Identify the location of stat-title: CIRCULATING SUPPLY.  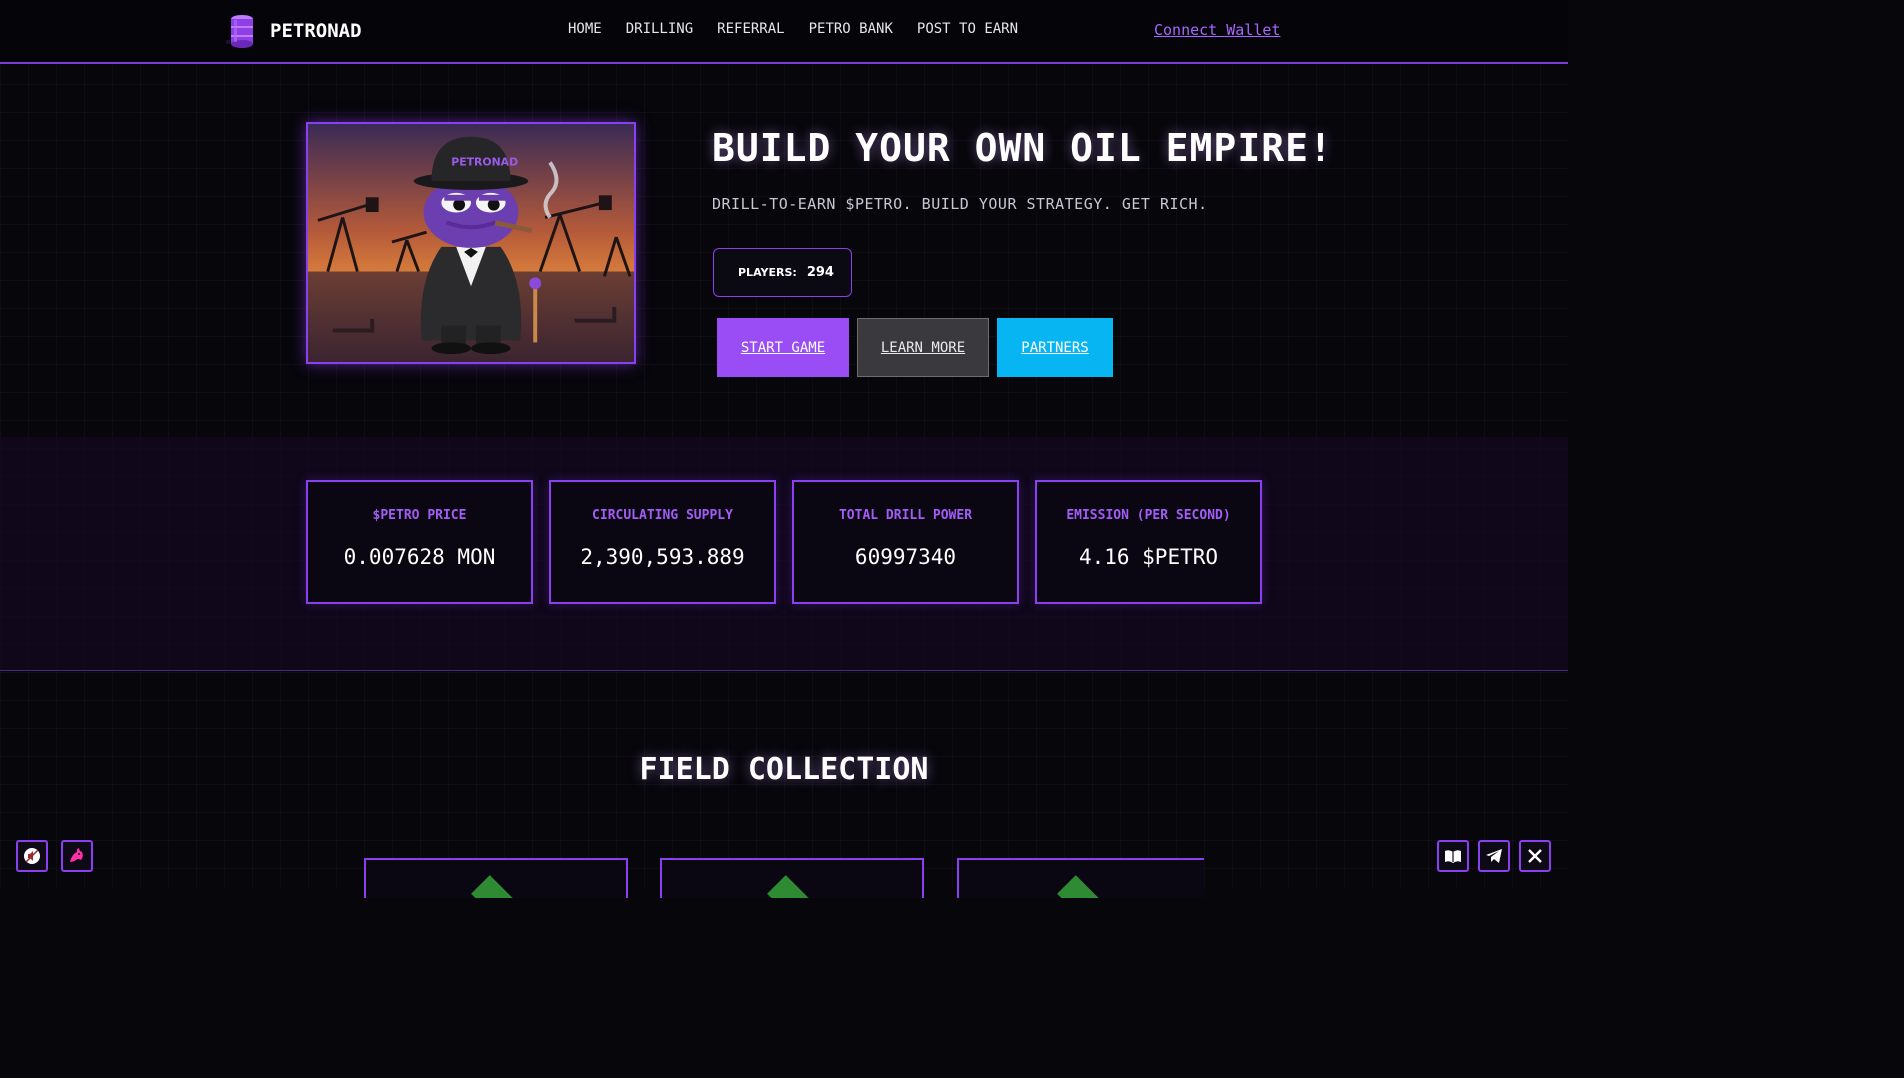
(662, 515).